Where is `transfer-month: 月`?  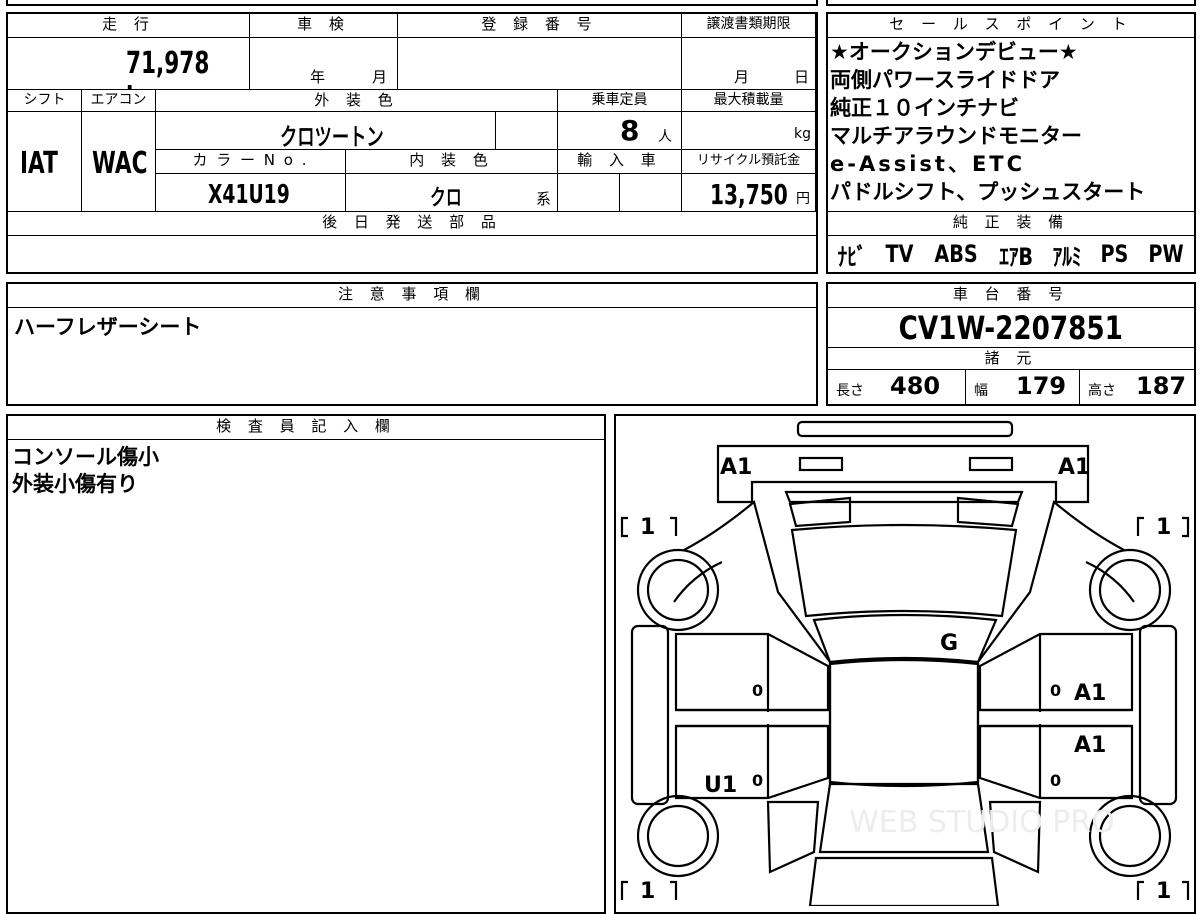
transfer-month: 月 is located at coordinates (742, 77).